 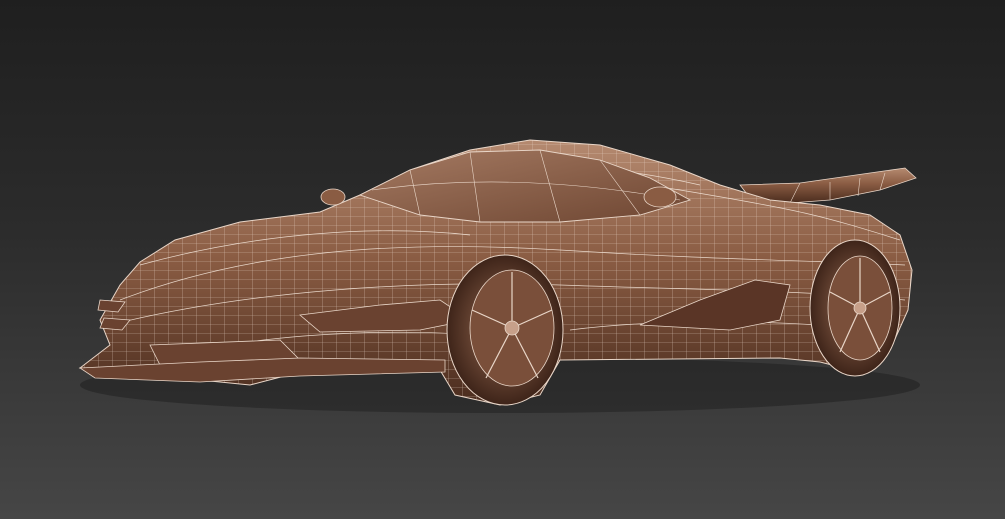 What do you see at coordinates (855, 308) in the screenshot?
I see `rear-wheel` at bounding box center [855, 308].